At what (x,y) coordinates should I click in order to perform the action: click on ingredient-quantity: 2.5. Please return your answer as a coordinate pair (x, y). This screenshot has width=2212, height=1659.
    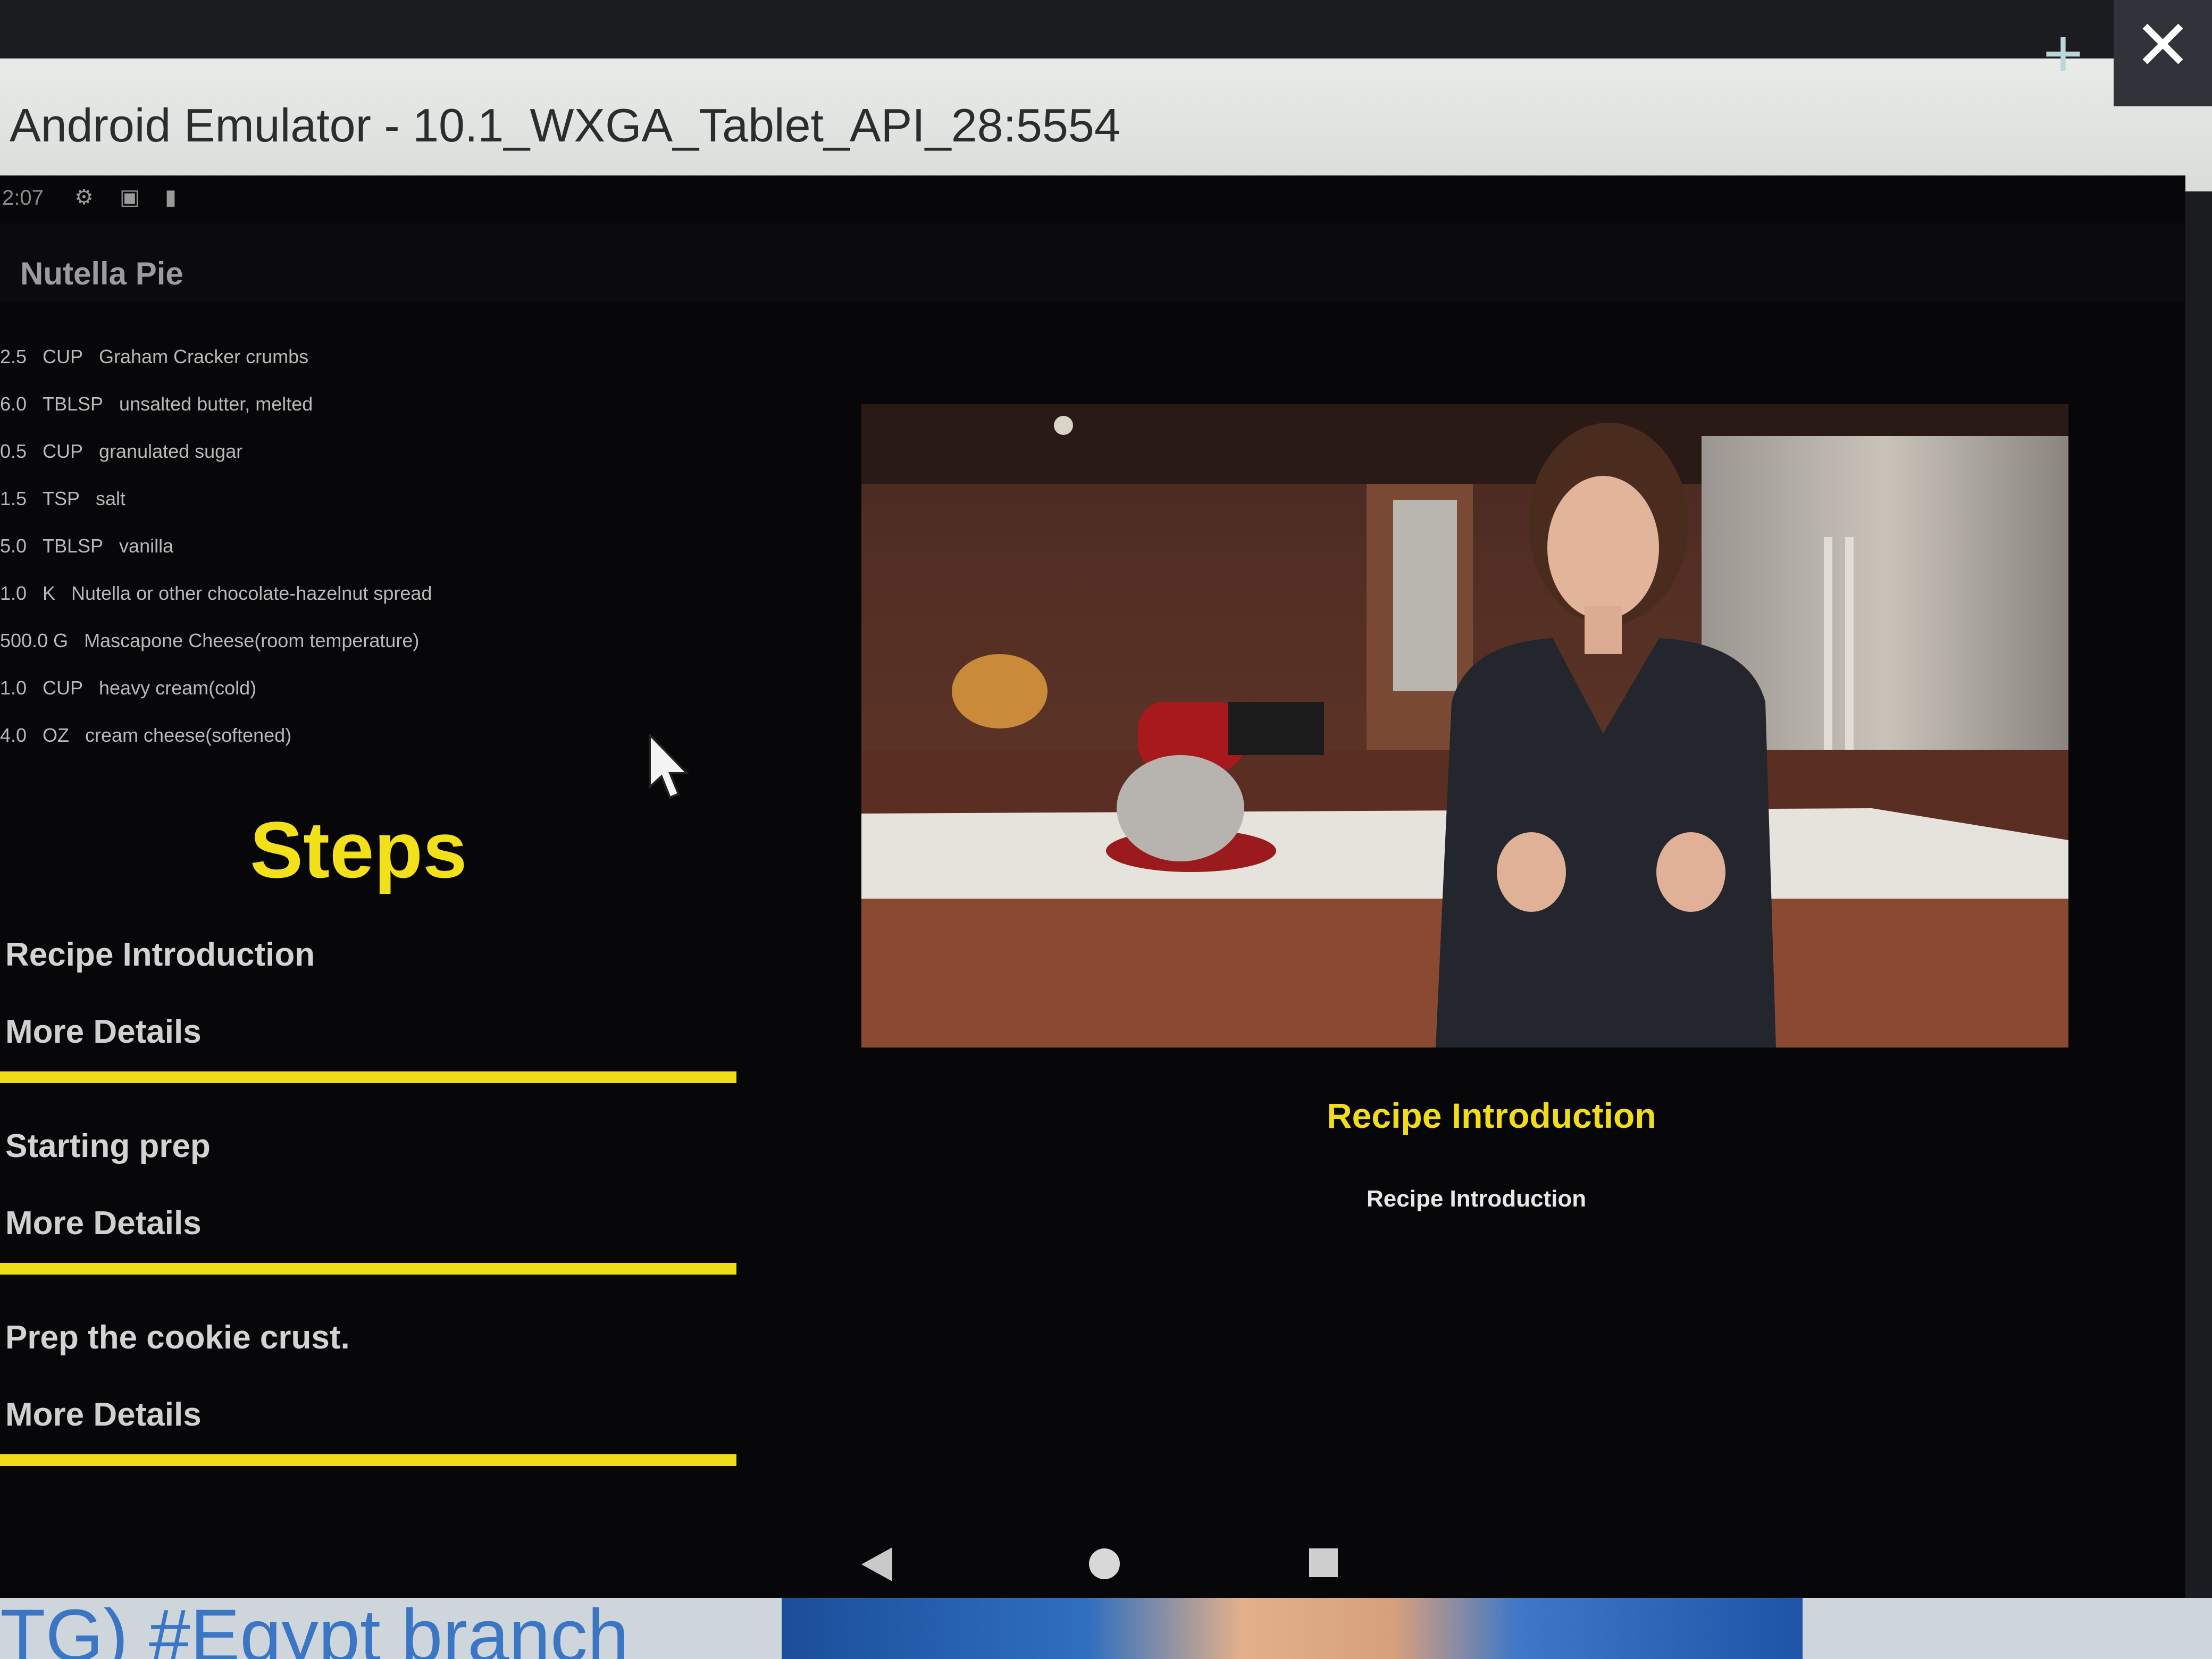
    Looking at the image, I should click on (13, 356).